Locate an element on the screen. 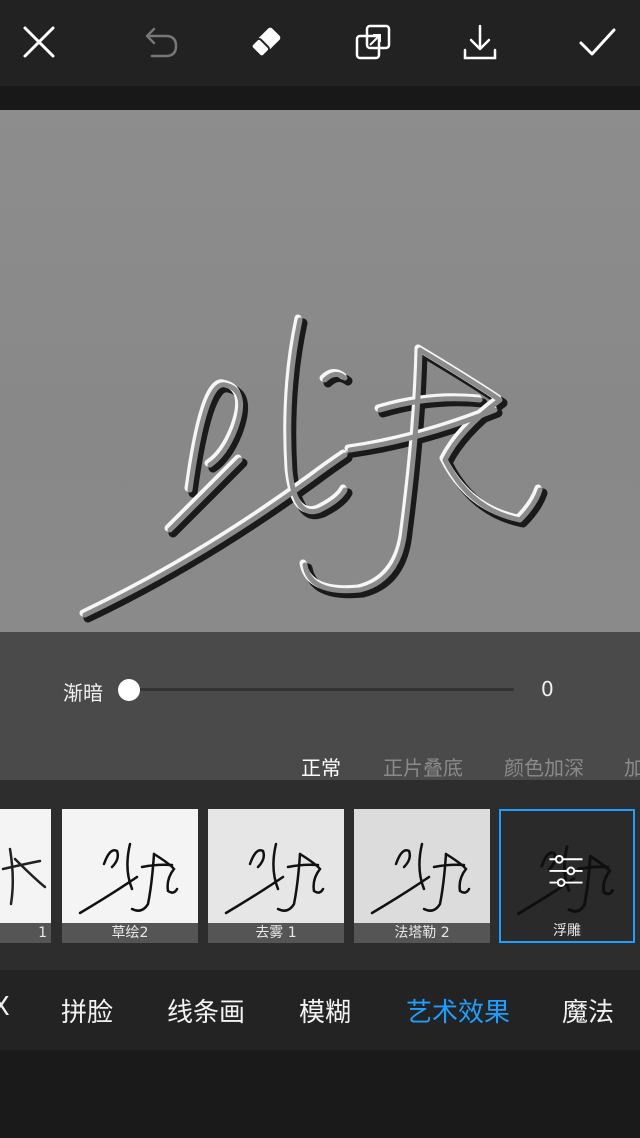 The height and width of the screenshot is (1138, 640). blend-mode-multiply: 正片叠底 is located at coordinates (423, 766).